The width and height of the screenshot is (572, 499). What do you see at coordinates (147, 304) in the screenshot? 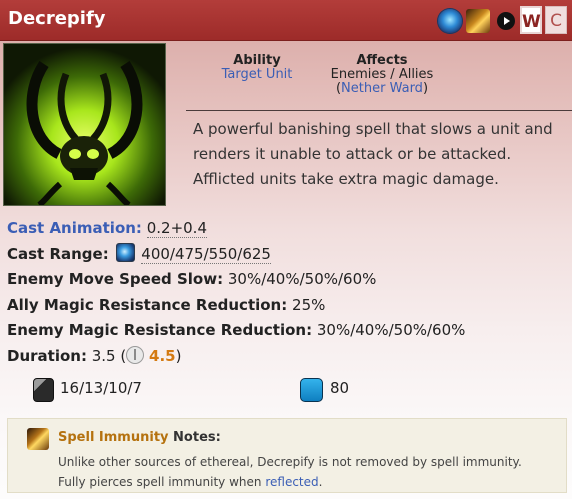
I see `ally-mr-label: Ally Magic Resistance Reduction:` at bounding box center [147, 304].